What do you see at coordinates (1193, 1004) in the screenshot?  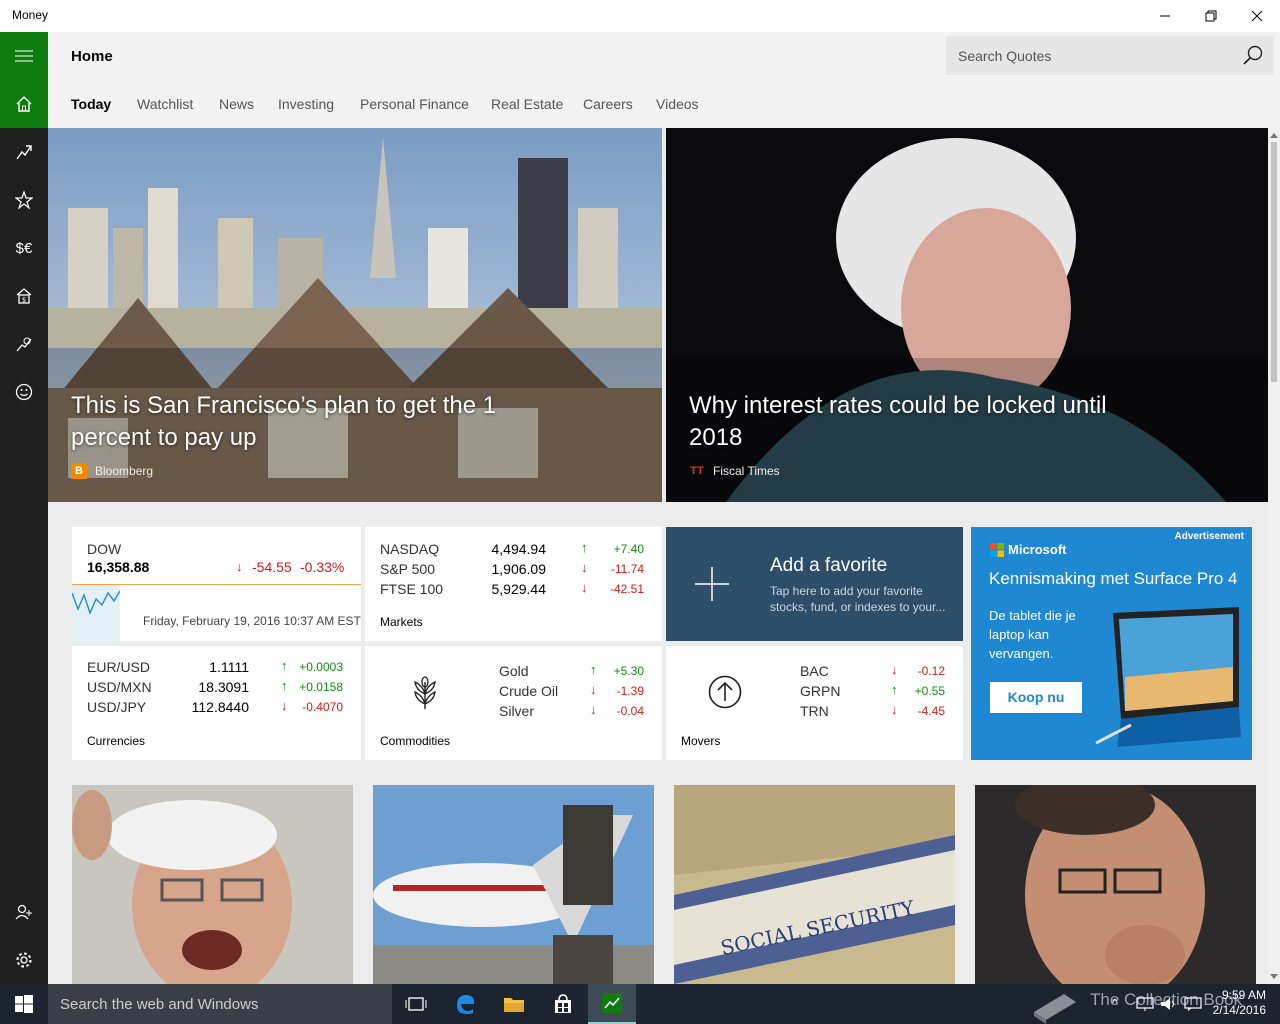 I see `action-center-icon` at bounding box center [1193, 1004].